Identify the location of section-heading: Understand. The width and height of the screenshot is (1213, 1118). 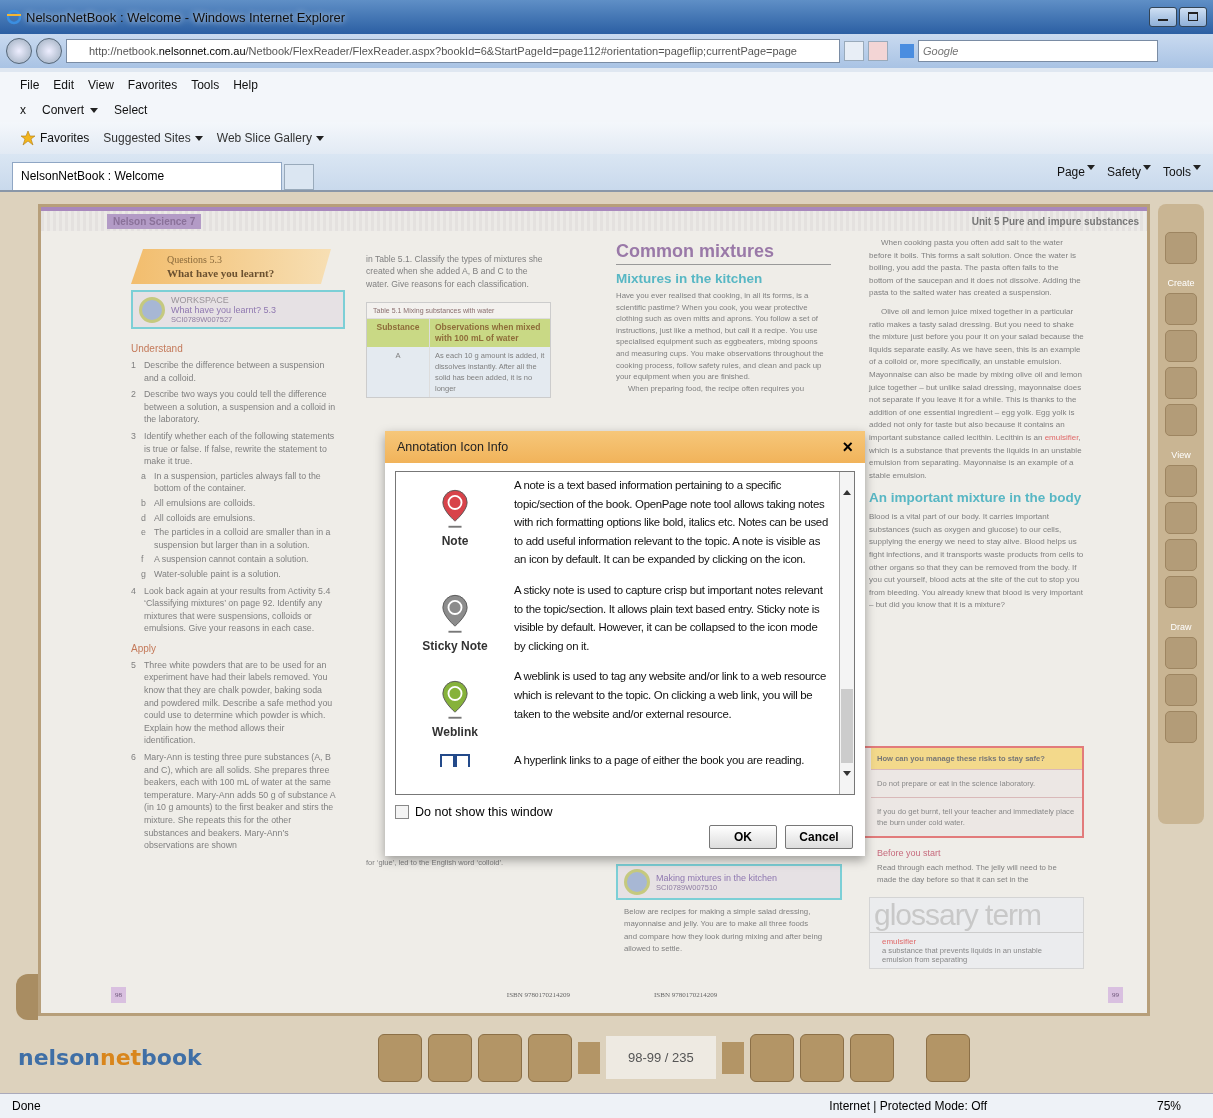
(157, 348).